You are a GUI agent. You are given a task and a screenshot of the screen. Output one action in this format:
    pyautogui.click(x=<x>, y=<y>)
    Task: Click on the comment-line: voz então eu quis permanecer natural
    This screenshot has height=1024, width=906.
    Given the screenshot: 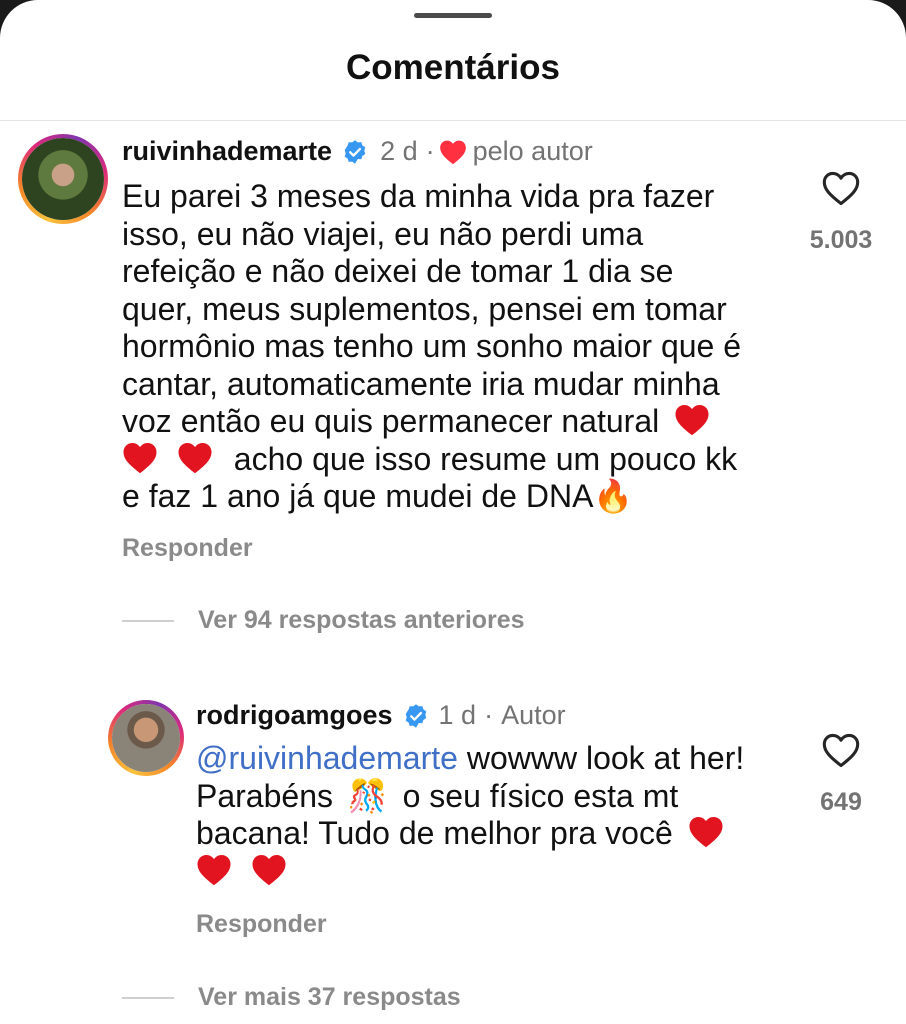 What is the action you would take?
    pyautogui.click(x=452, y=422)
    